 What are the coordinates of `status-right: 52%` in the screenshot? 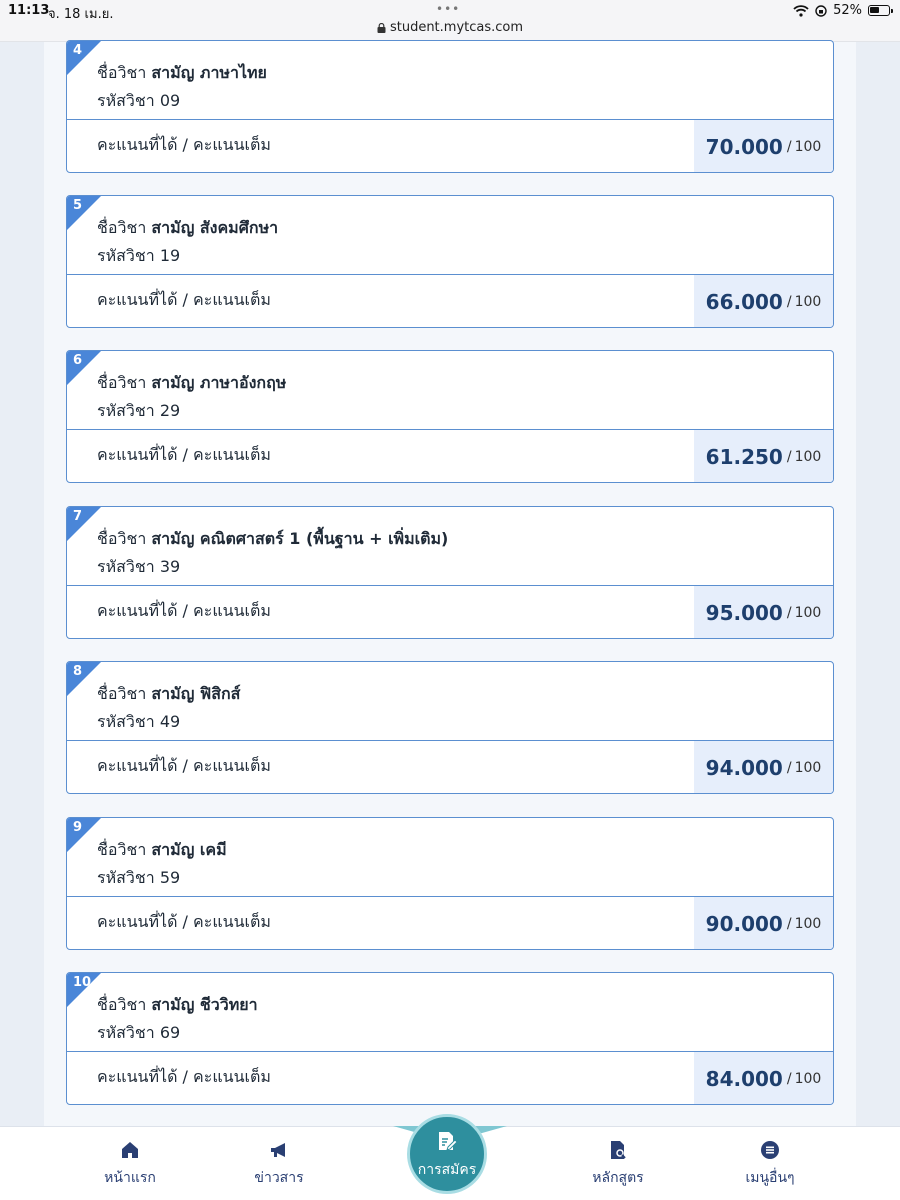 It's located at (843, 10).